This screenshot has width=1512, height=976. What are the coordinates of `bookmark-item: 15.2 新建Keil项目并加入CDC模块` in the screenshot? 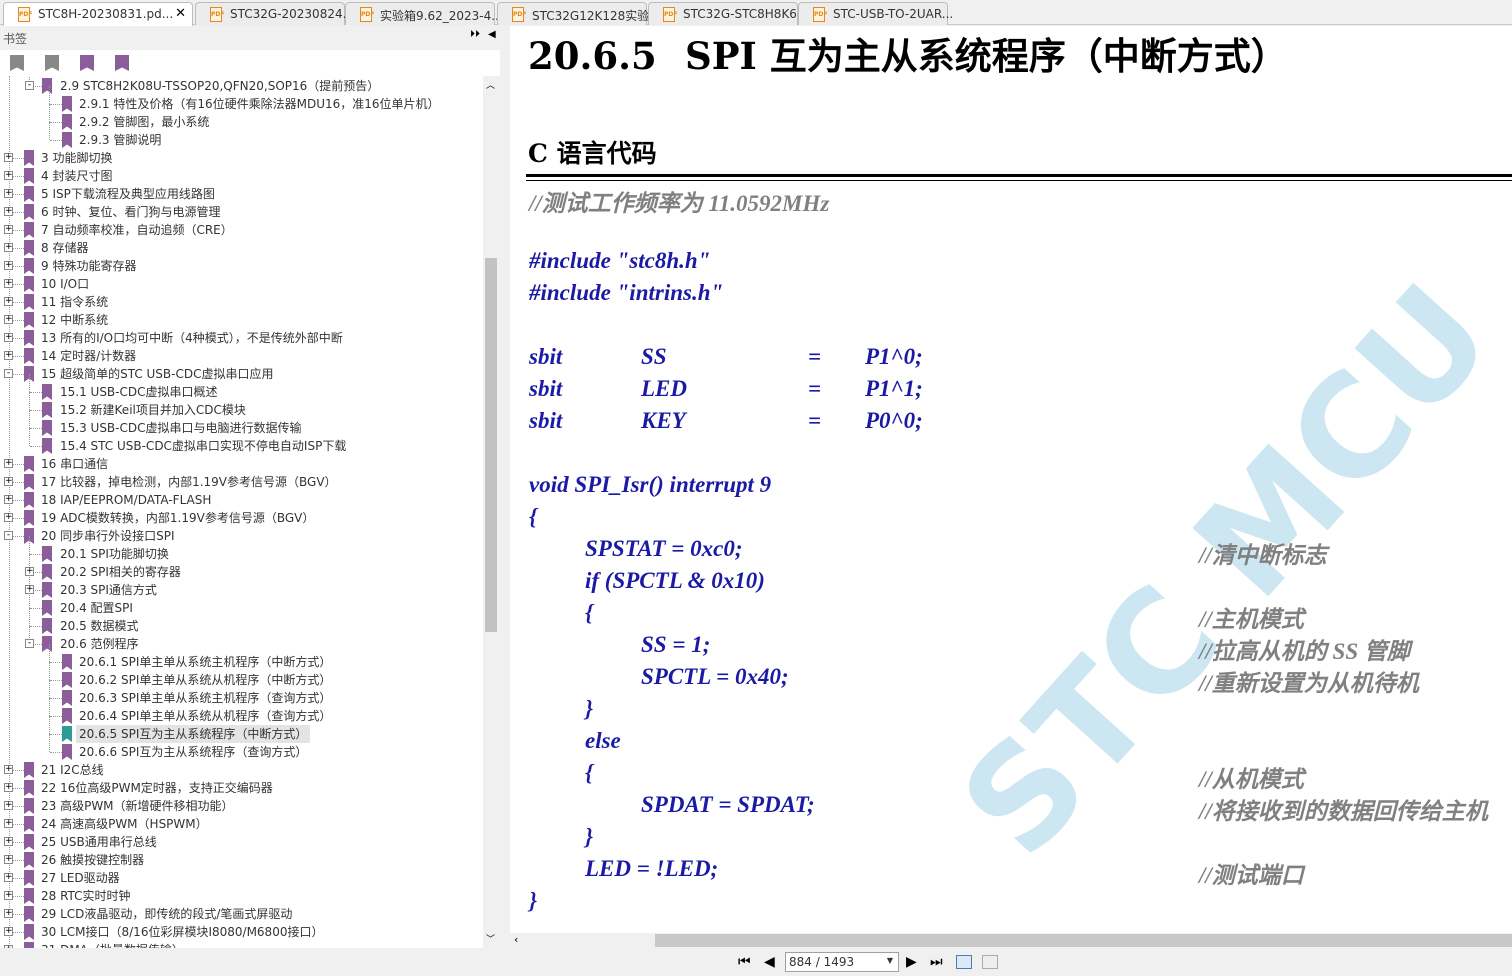 It's located at (241, 405).